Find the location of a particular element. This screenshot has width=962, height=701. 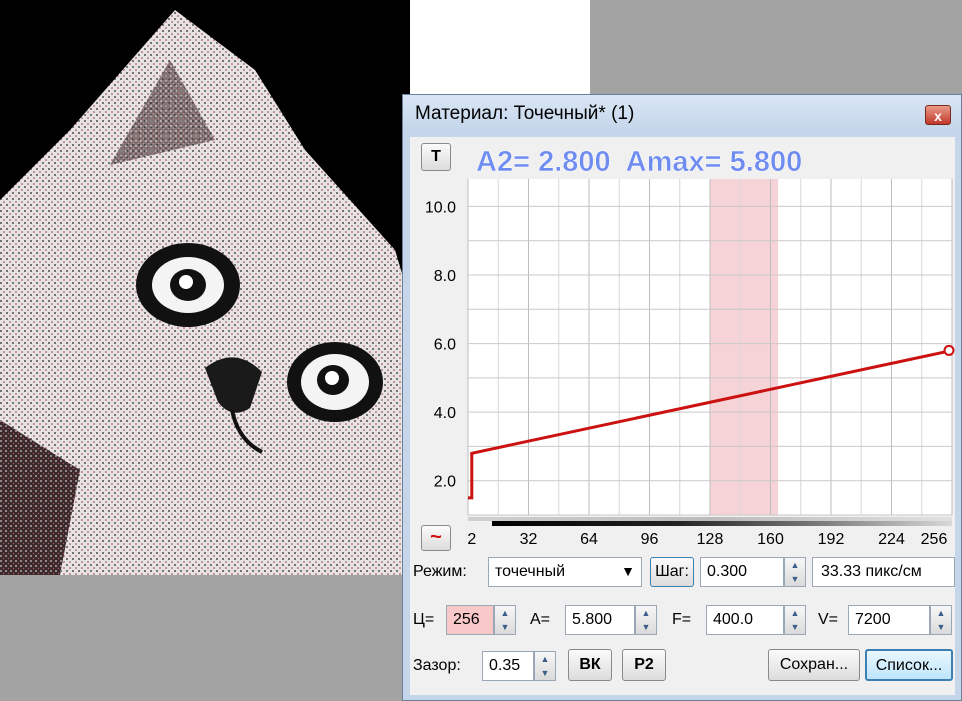

gap-value: 0.35 is located at coordinates (505, 665).